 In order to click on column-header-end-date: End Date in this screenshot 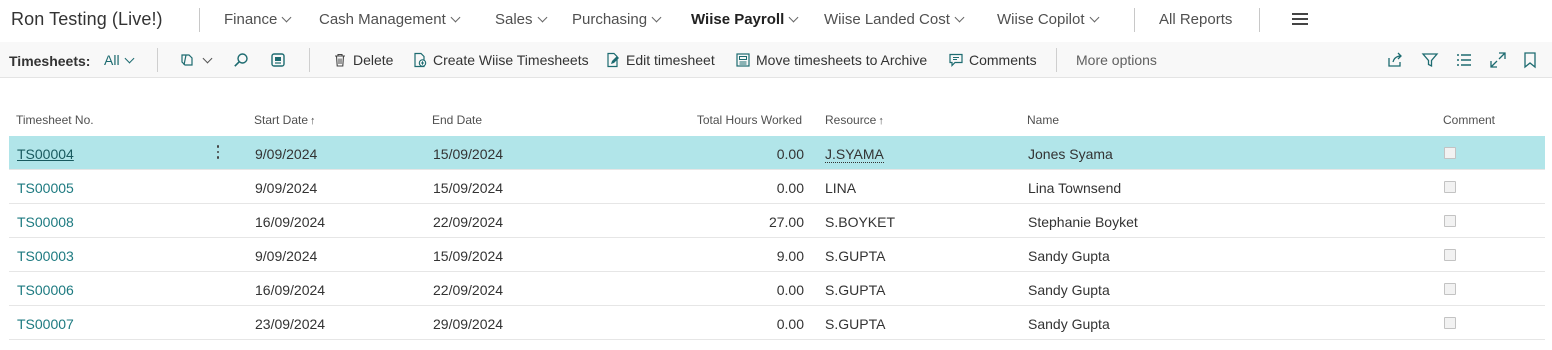, I will do `click(457, 120)`.